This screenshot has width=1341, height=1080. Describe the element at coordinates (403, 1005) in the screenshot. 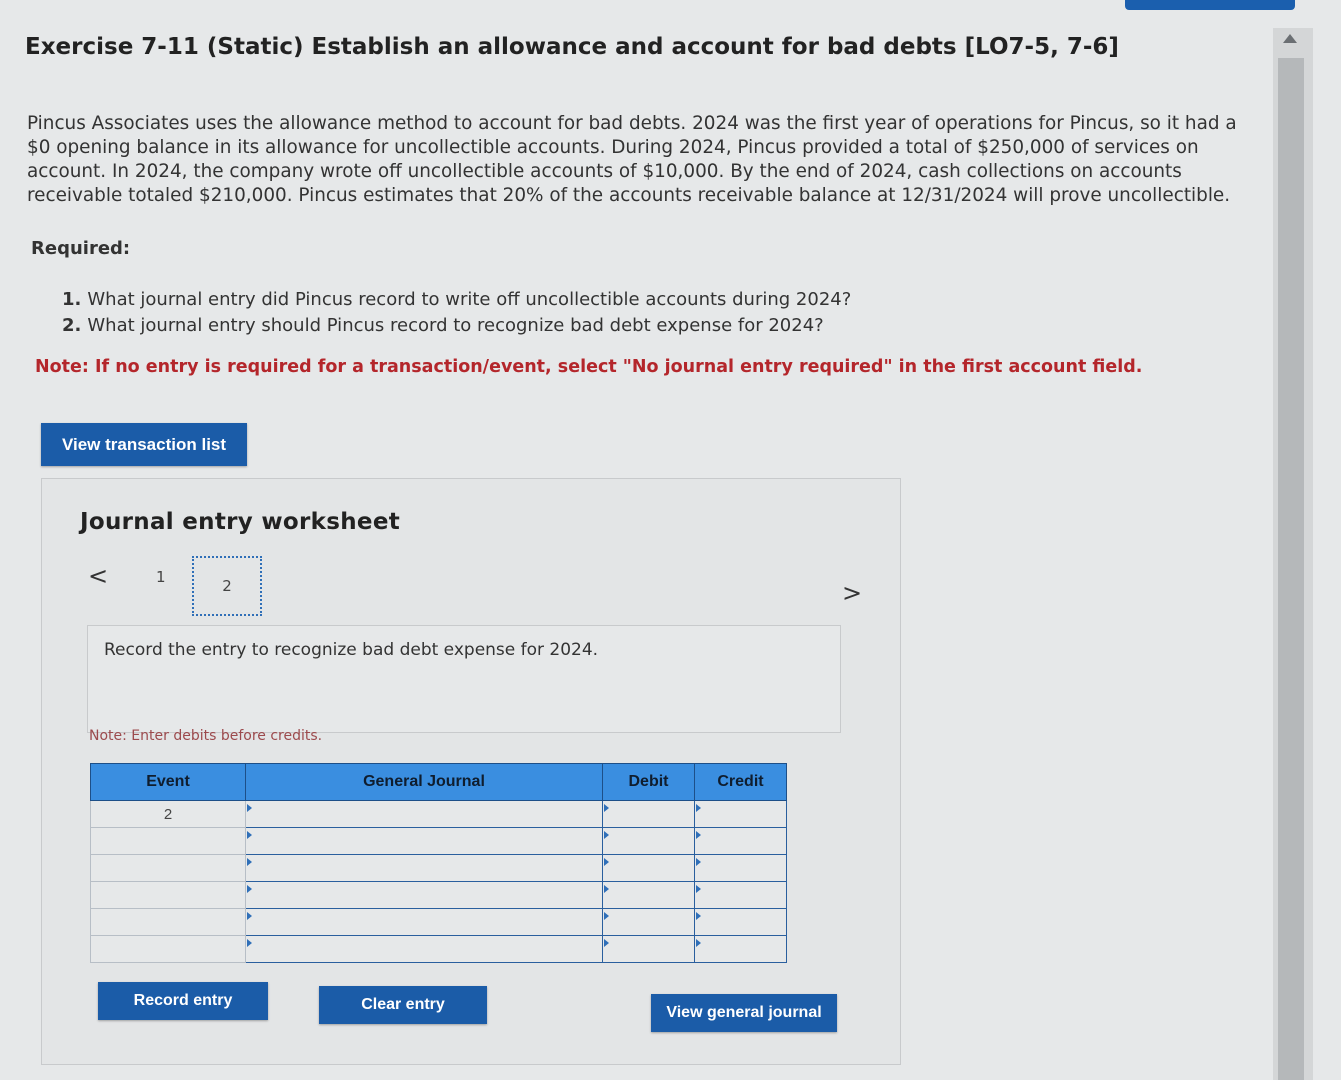

I see `clear-entry-button: Clear entry` at that location.